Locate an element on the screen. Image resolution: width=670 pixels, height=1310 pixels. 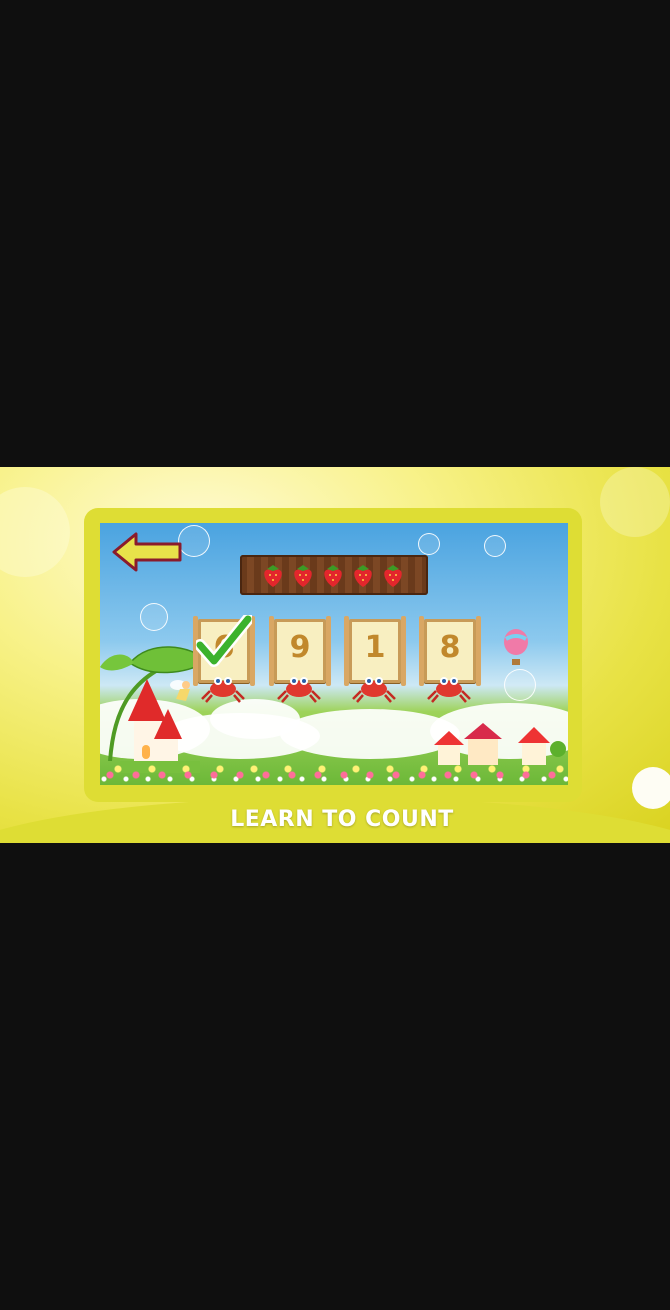
cloud is located at coordinates (255, 719).